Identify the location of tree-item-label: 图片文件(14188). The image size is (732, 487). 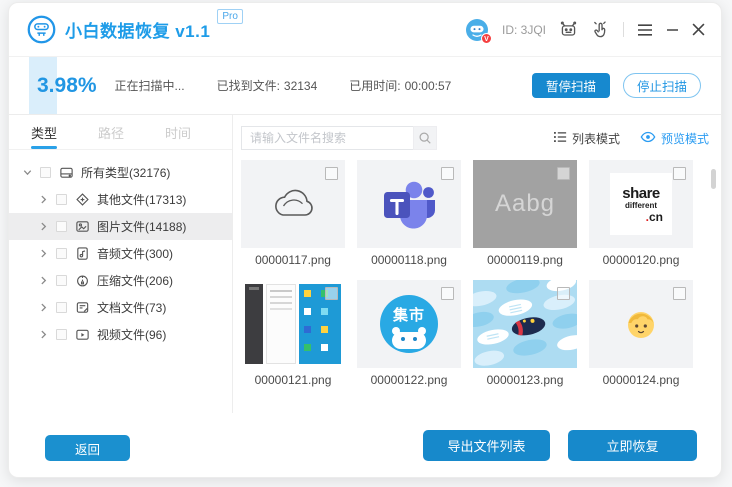
(142, 227).